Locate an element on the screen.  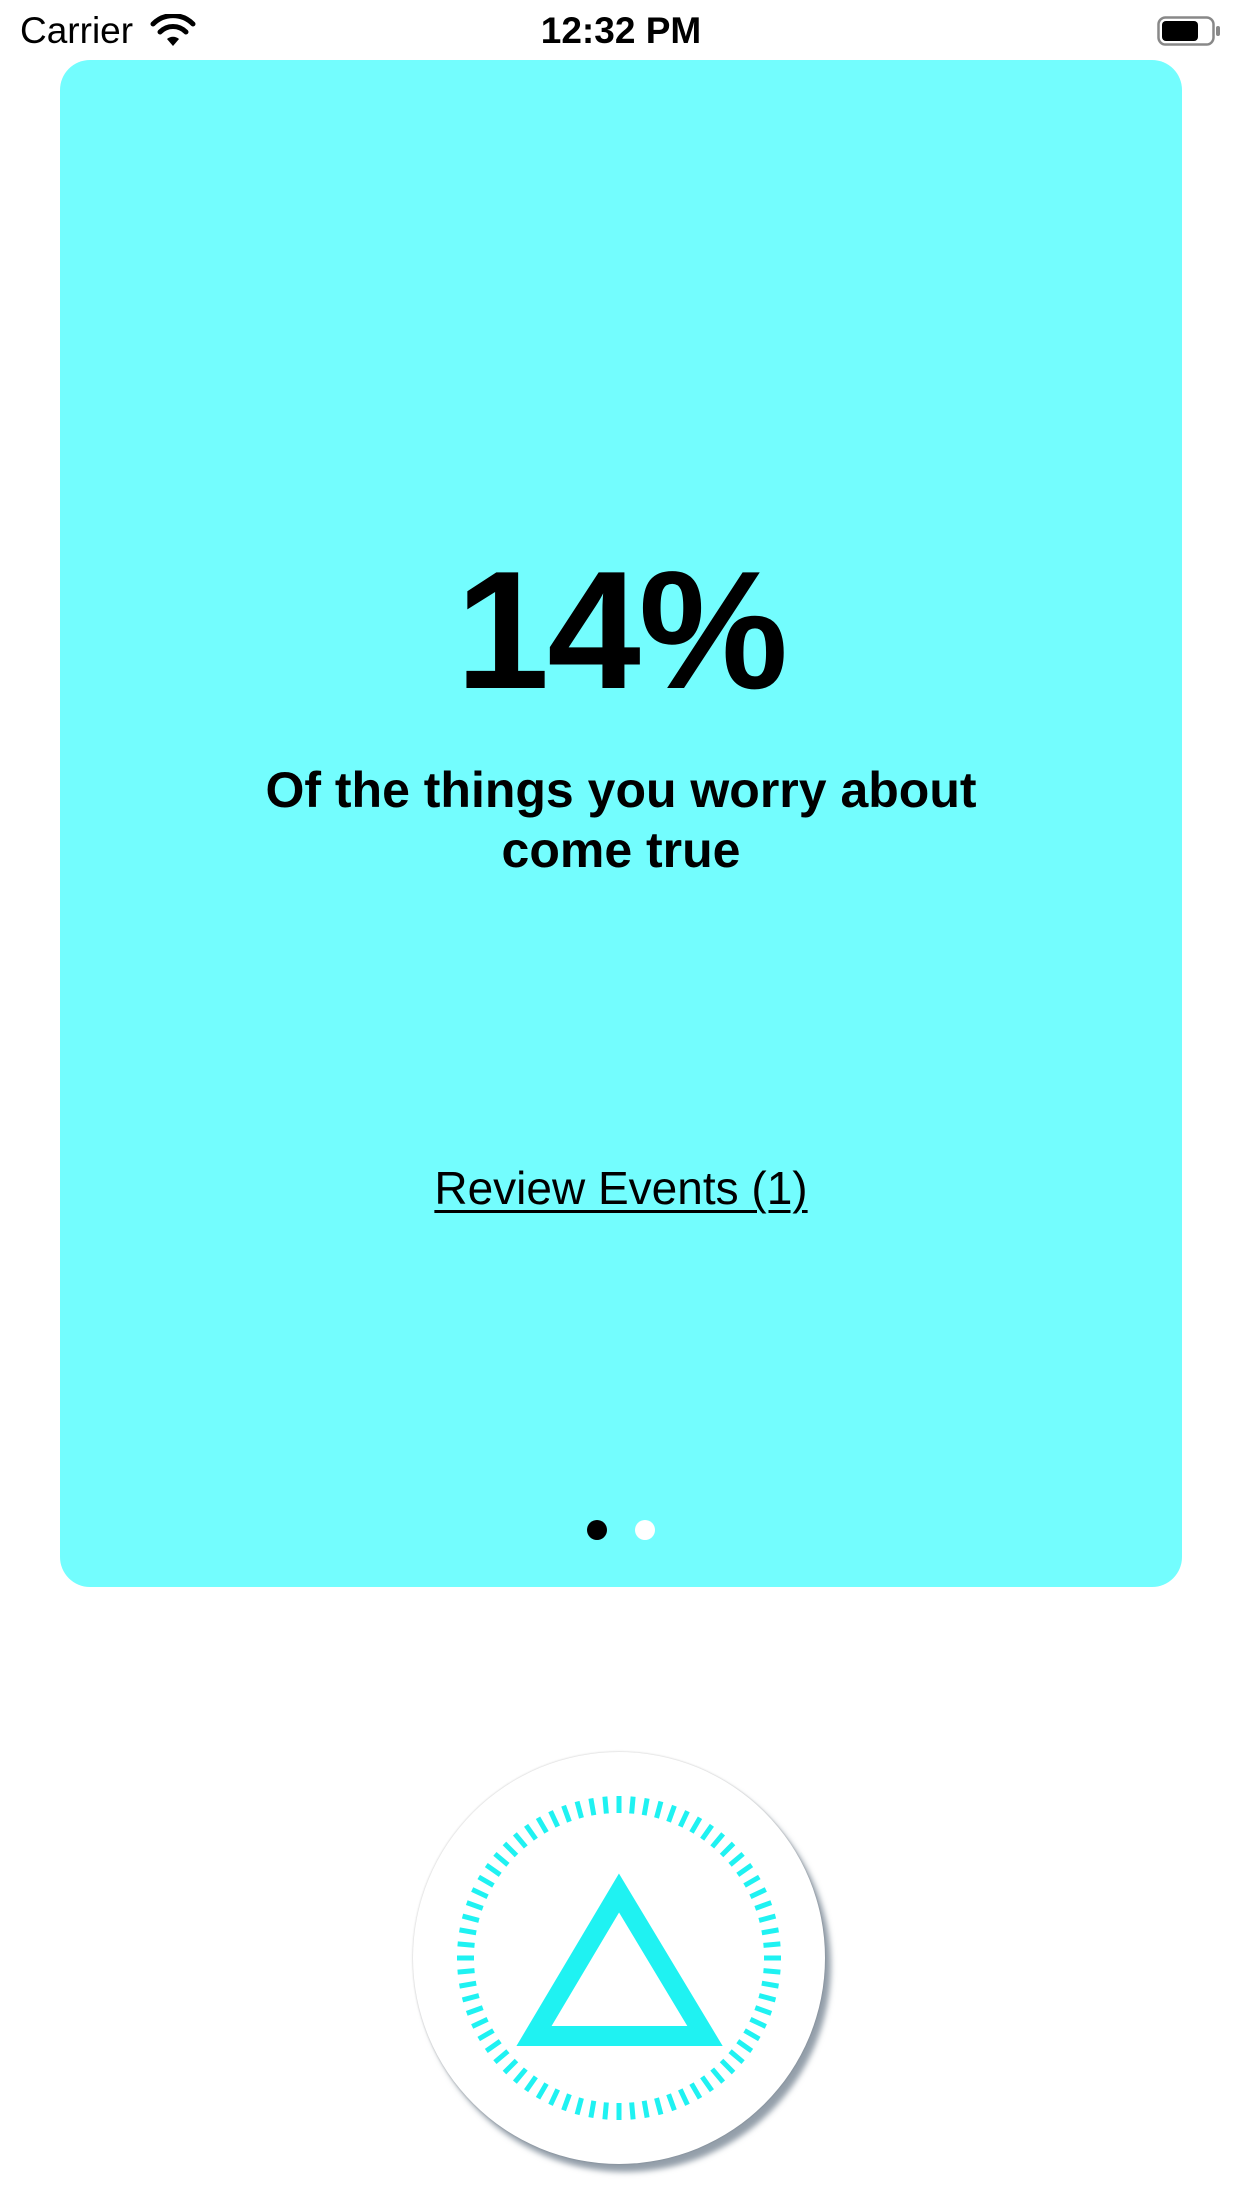
stat-caption: Of the things you worry about come true is located at coordinates (621, 820).